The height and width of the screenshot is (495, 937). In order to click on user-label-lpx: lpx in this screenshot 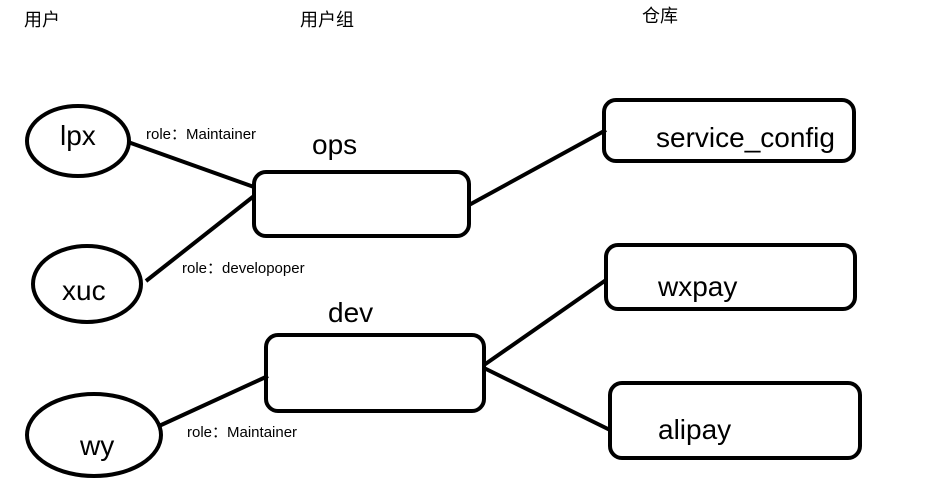, I will do `click(78, 135)`.